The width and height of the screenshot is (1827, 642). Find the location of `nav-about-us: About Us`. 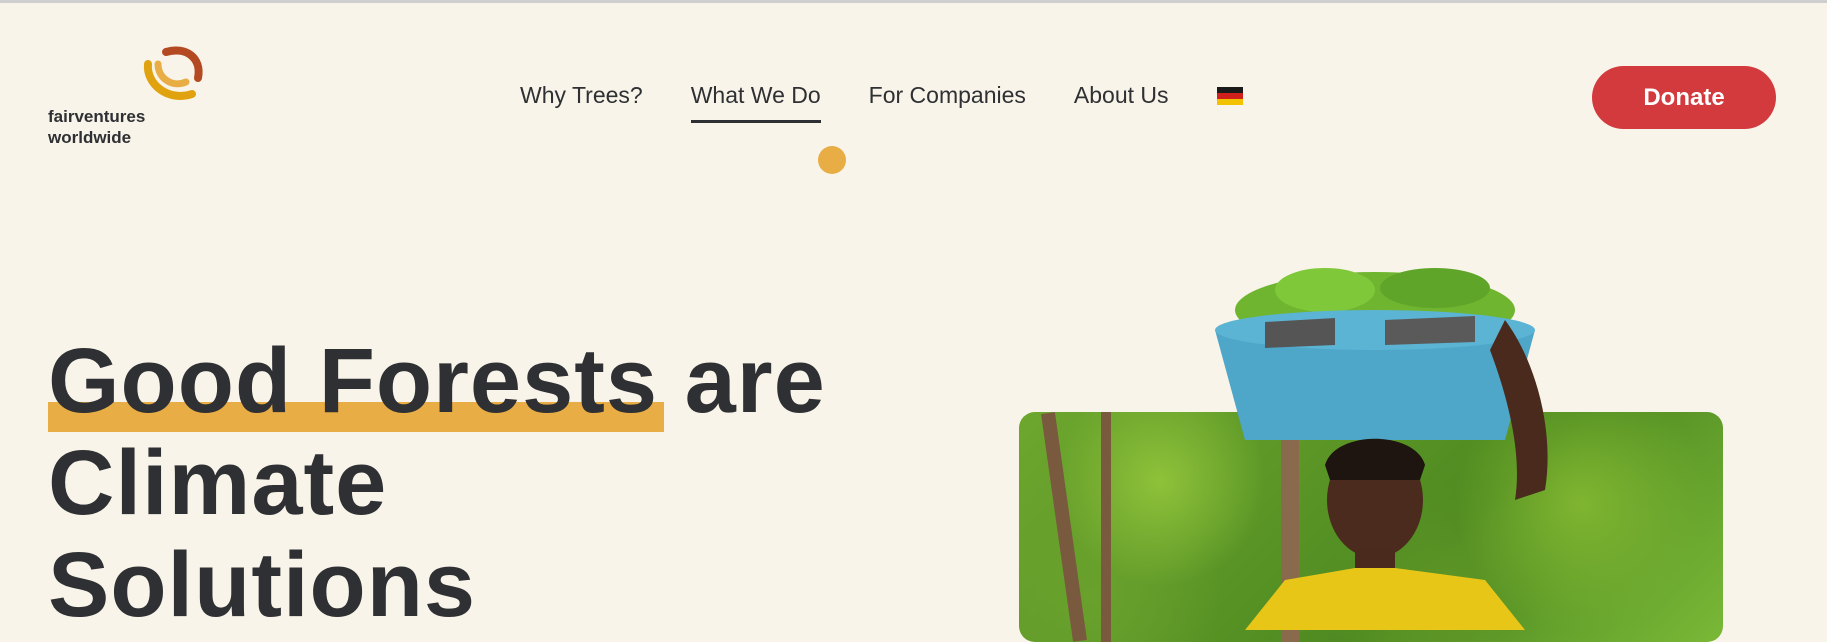

nav-about-us: About Us is located at coordinates (1121, 102).